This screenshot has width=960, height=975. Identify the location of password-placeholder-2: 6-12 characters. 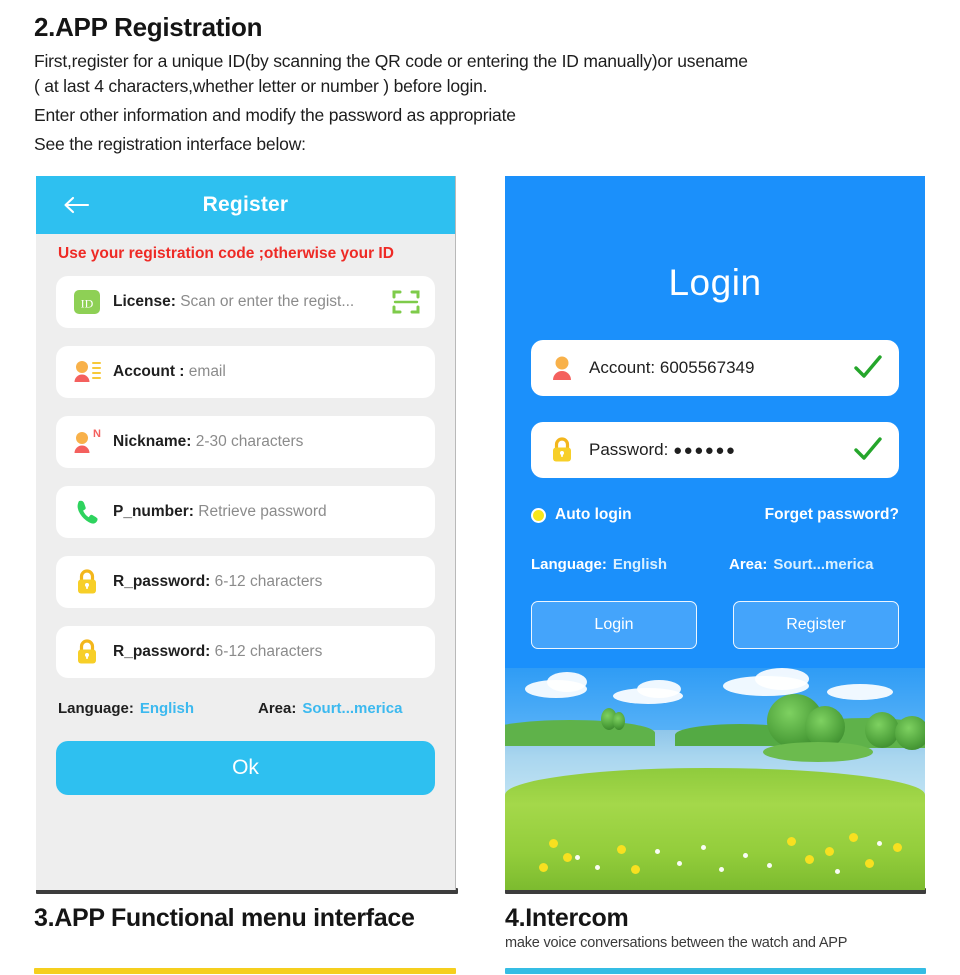
(268, 652).